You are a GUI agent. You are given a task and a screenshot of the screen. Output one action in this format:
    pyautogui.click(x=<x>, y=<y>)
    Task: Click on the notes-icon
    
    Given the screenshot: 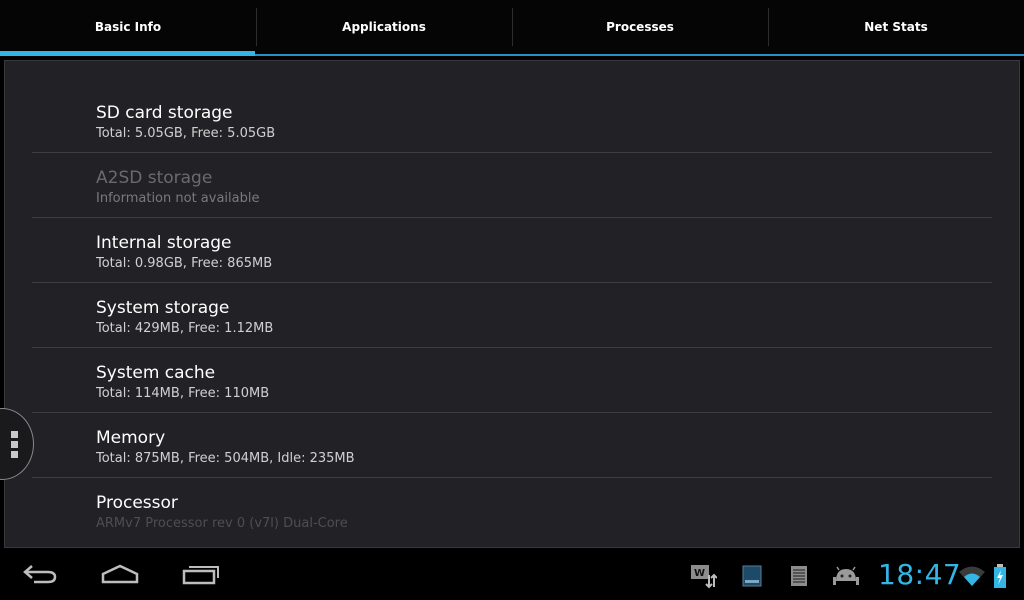 What is the action you would take?
    pyautogui.click(x=799, y=576)
    